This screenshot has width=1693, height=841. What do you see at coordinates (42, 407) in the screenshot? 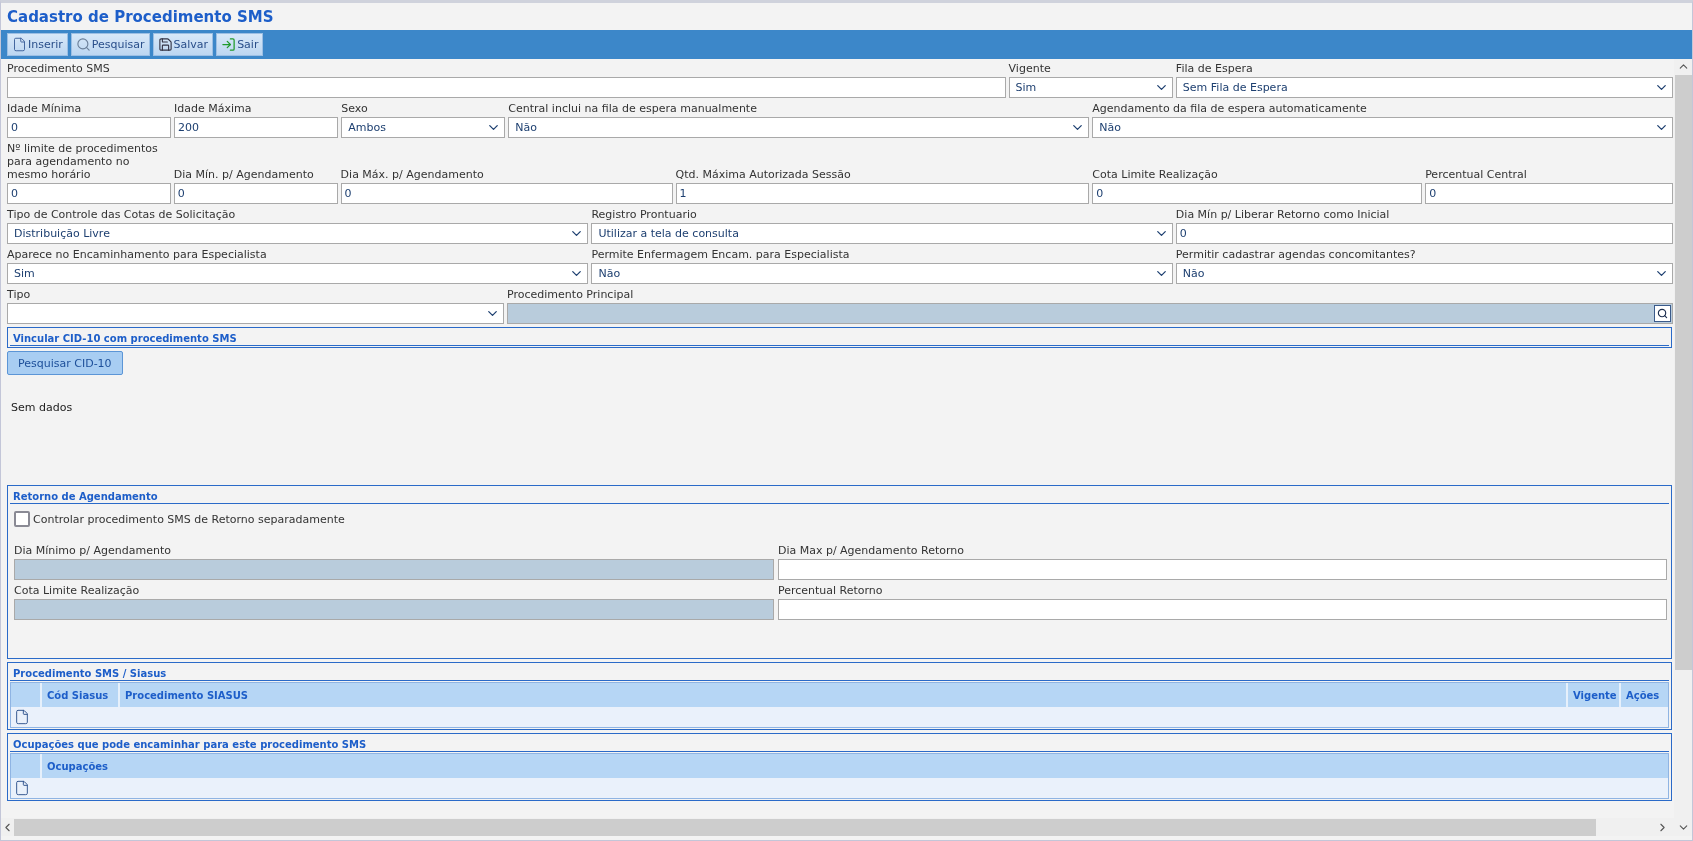
I see `empty-message: Sem dados` at bounding box center [42, 407].